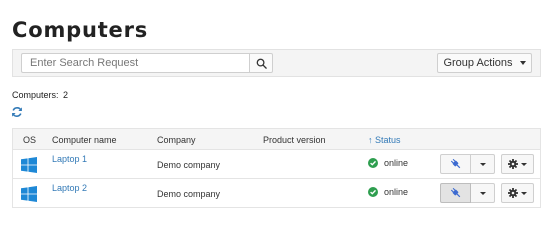 This screenshot has width=556, height=247. What do you see at coordinates (276, 164) in the screenshot?
I see `table-row: Laptop 1 Demo company online` at bounding box center [276, 164].